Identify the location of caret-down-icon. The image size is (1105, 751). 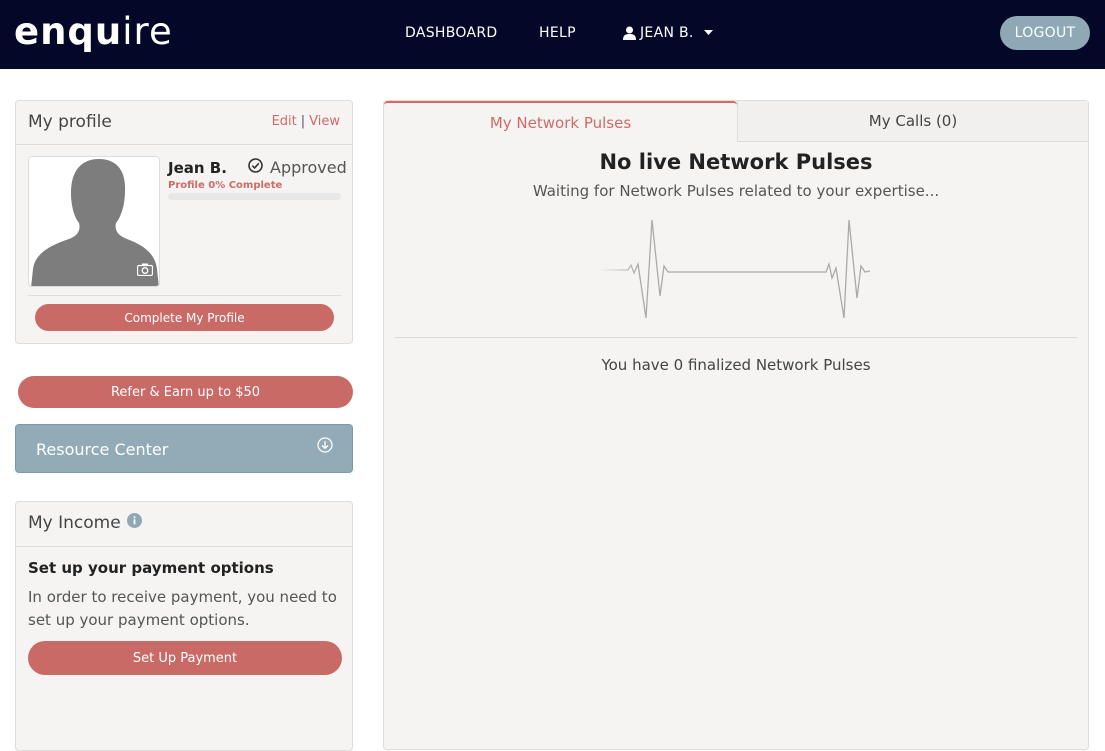
(708, 33).